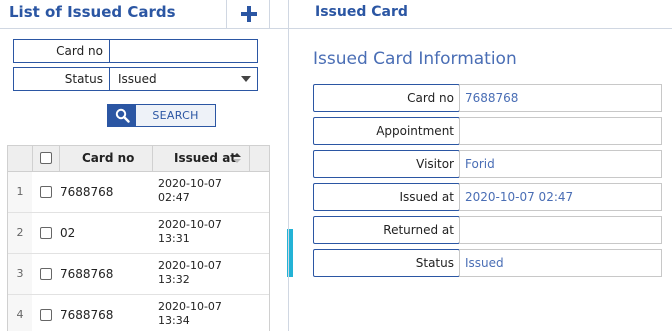 The width and height of the screenshot is (672, 331). Describe the element at coordinates (20, 313) in the screenshot. I see `row-number: 4` at that location.